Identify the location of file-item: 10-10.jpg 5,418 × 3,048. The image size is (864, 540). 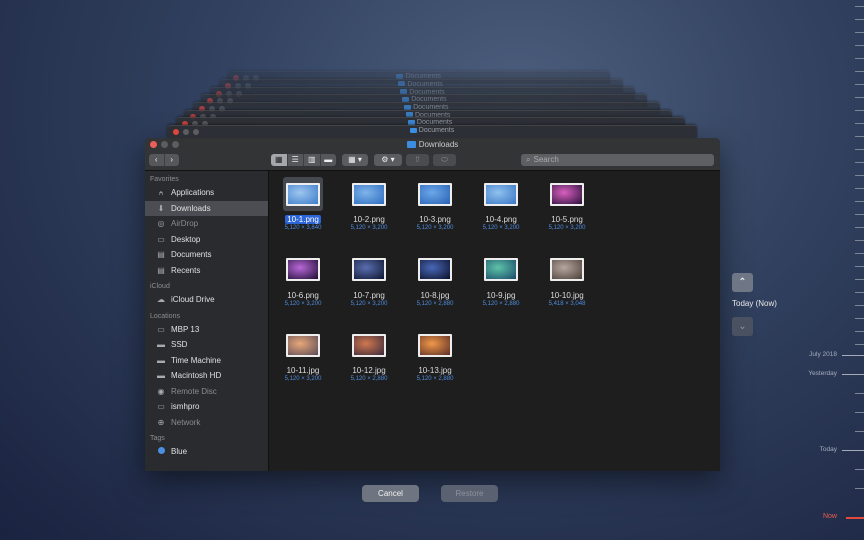
(567, 280).